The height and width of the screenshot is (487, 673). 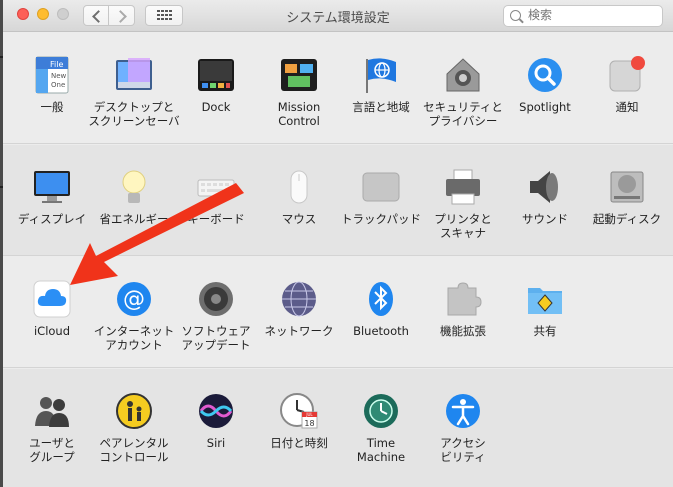 What do you see at coordinates (545, 219) in the screenshot?
I see `pane-label: サウンド` at bounding box center [545, 219].